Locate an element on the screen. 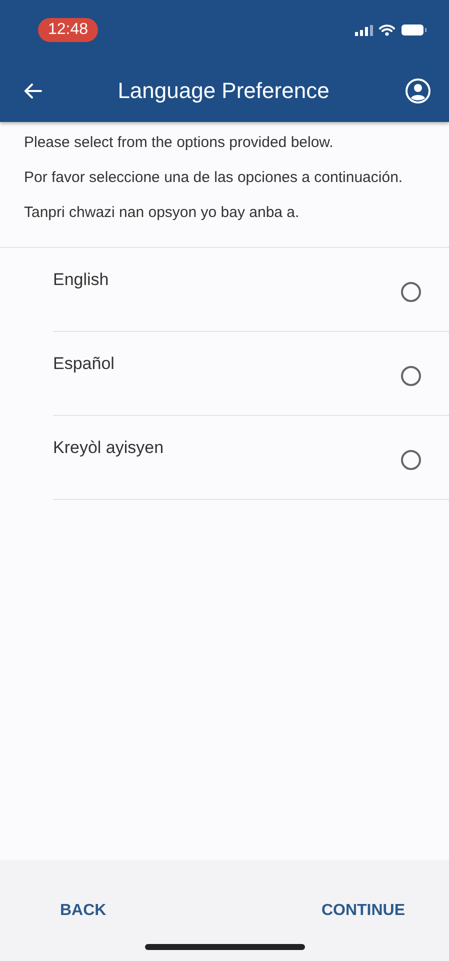 Image resolution: width=449 pixels, height=961 pixels. battery-icon is located at coordinates (414, 30).